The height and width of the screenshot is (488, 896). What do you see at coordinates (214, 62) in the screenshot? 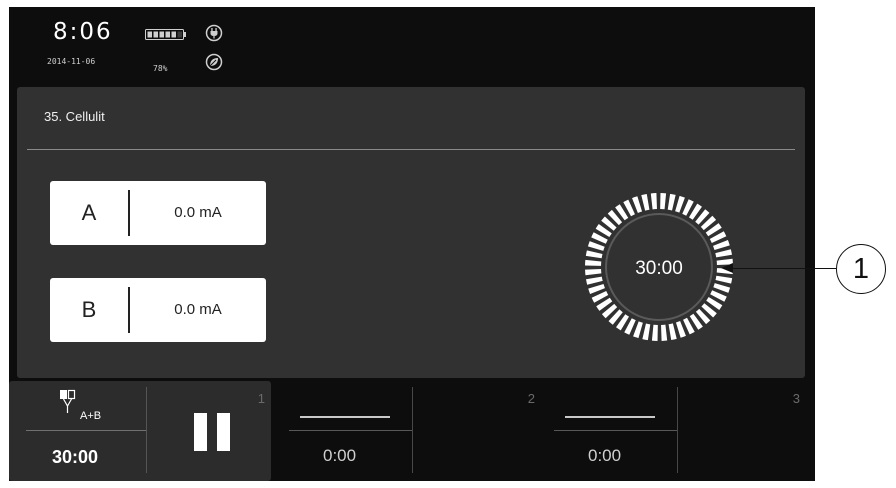
I see `eco-leaf-icon` at bounding box center [214, 62].